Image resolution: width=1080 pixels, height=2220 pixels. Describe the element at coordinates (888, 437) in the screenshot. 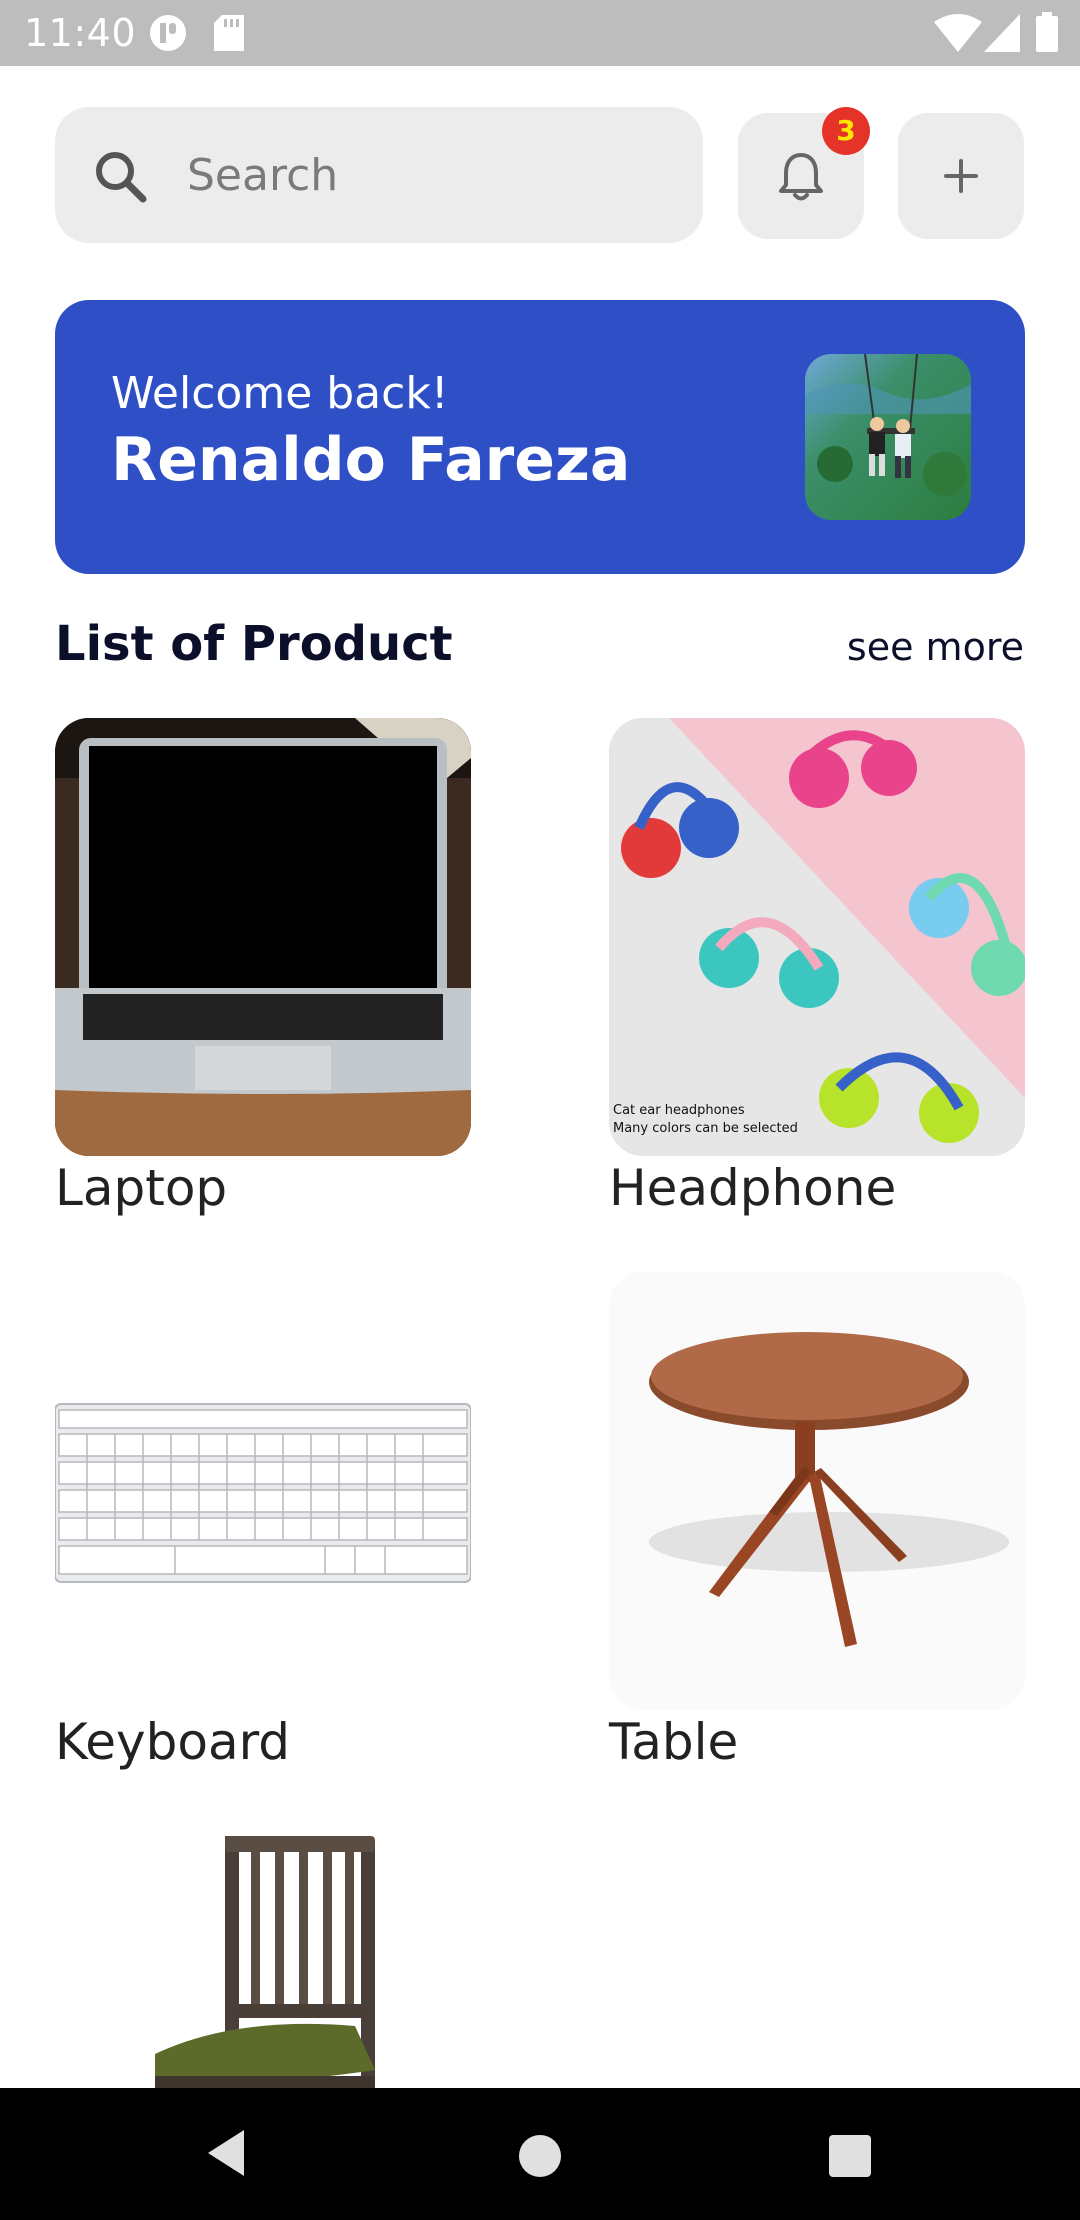

I see `avatar` at that location.